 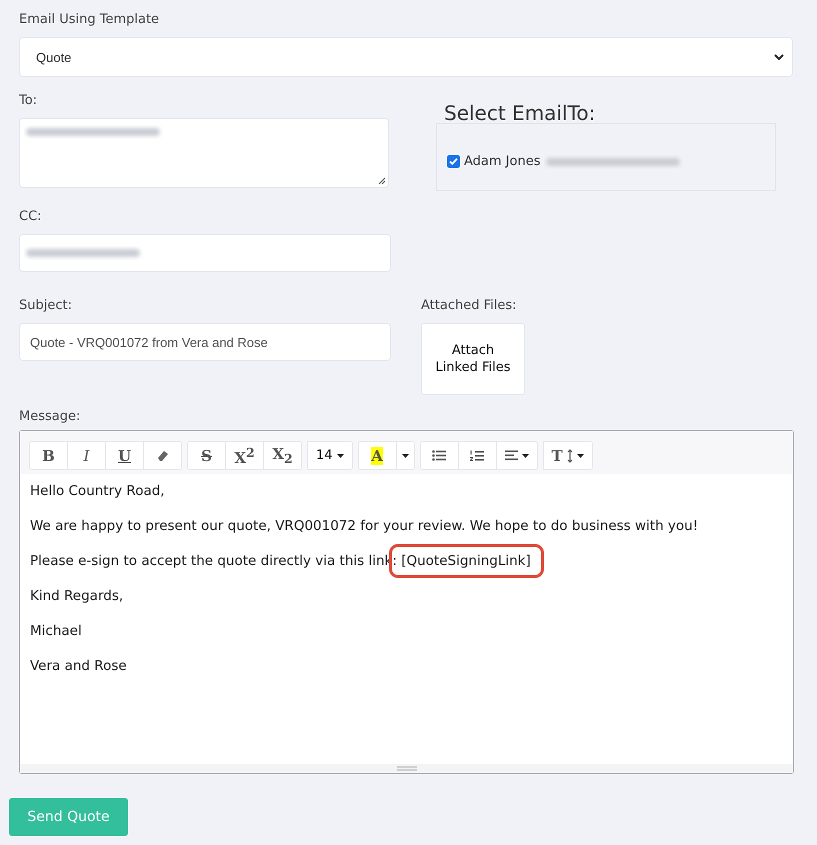 What do you see at coordinates (473, 359) in the screenshot?
I see `attach-files-button: Attach Linked Files` at bounding box center [473, 359].